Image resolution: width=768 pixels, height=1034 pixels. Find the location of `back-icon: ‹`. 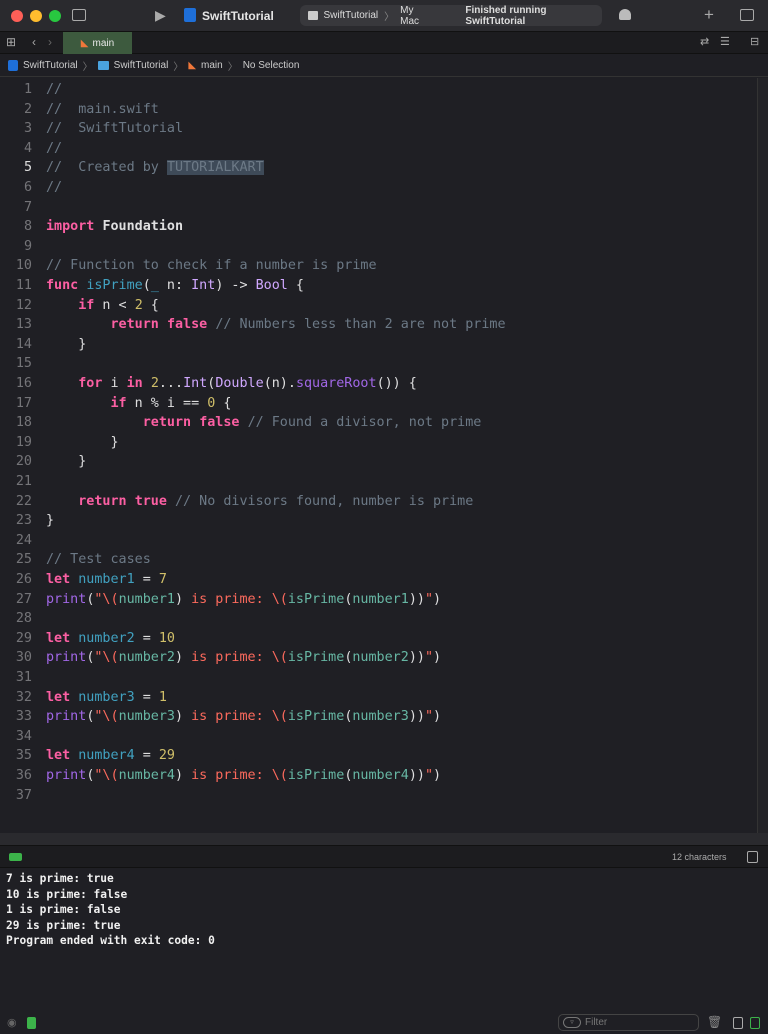

back-icon: ‹ is located at coordinates (34, 42).